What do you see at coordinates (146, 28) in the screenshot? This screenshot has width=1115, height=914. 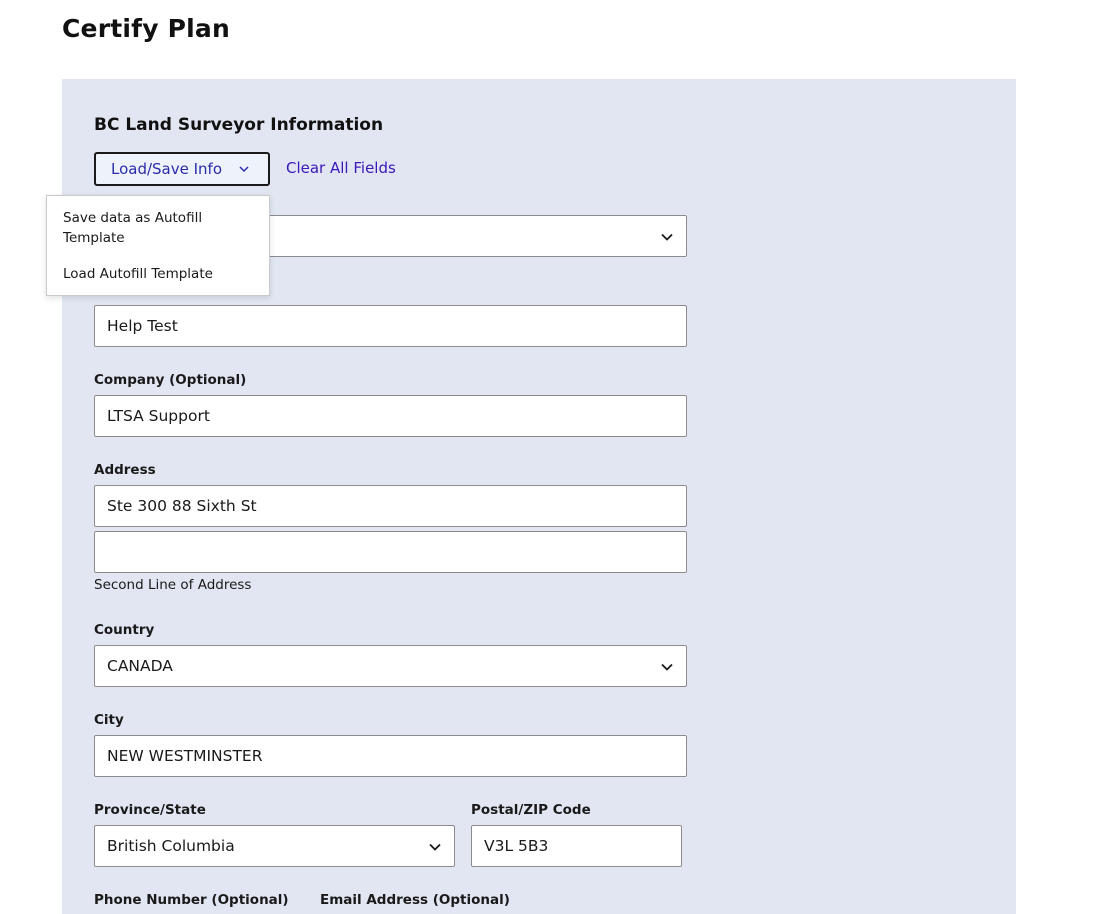 I see `page-title: Certify Plan` at bounding box center [146, 28].